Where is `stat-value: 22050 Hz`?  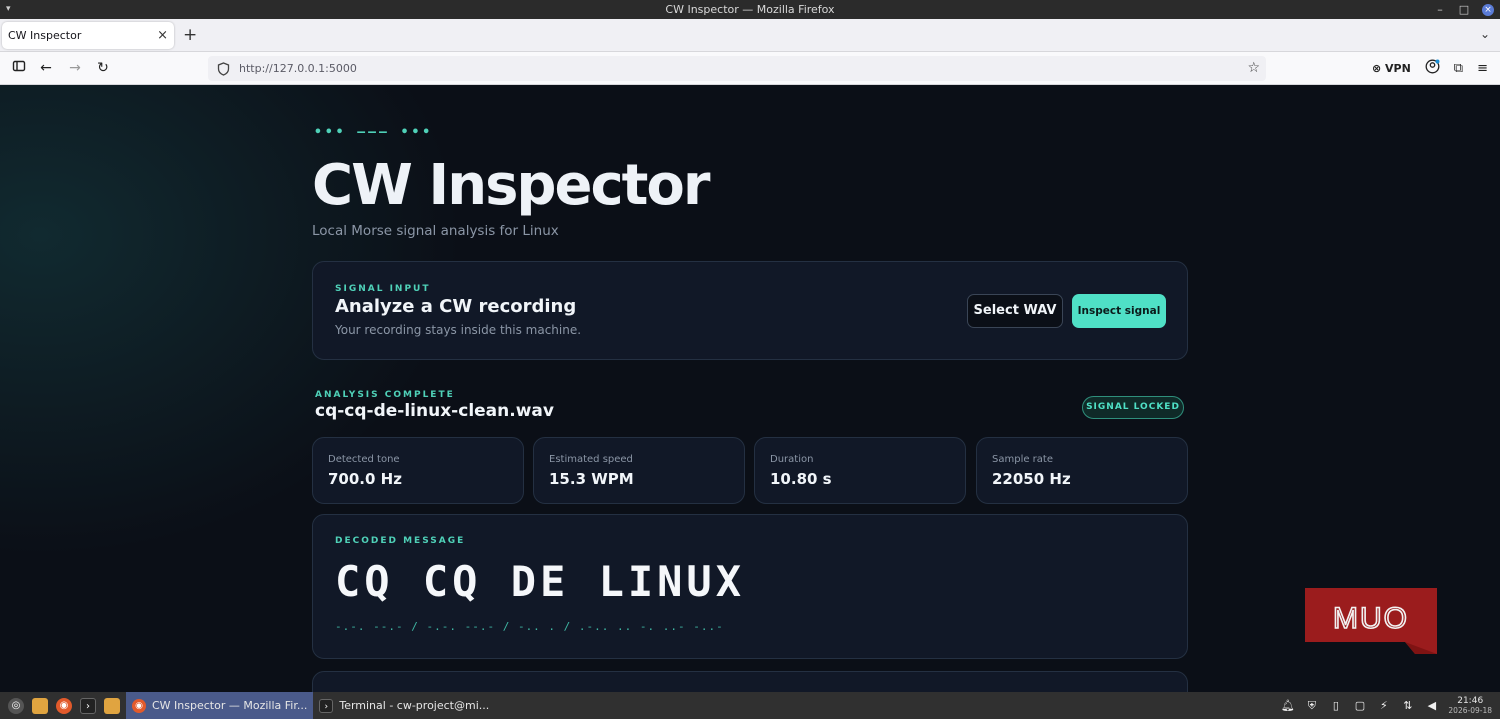
stat-value: 22050 Hz is located at coordinates (1031, 479).